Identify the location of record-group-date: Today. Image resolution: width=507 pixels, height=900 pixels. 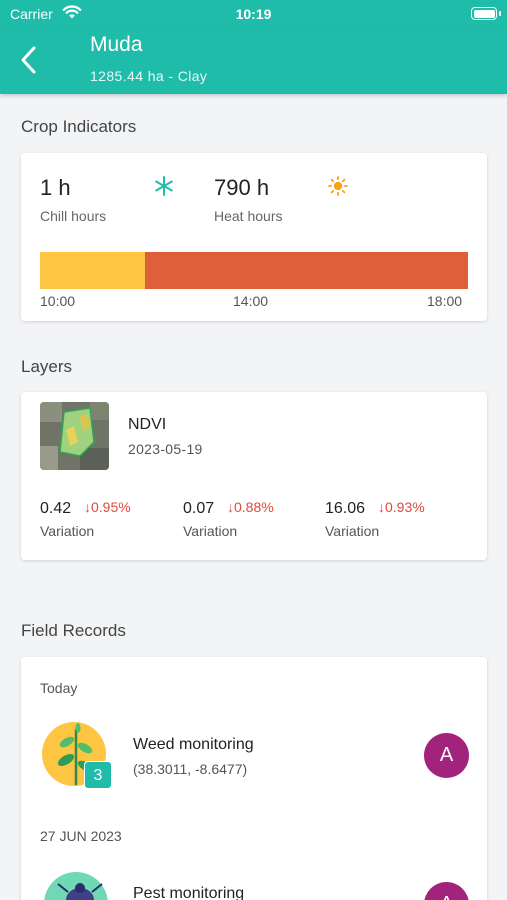
(59, 688).